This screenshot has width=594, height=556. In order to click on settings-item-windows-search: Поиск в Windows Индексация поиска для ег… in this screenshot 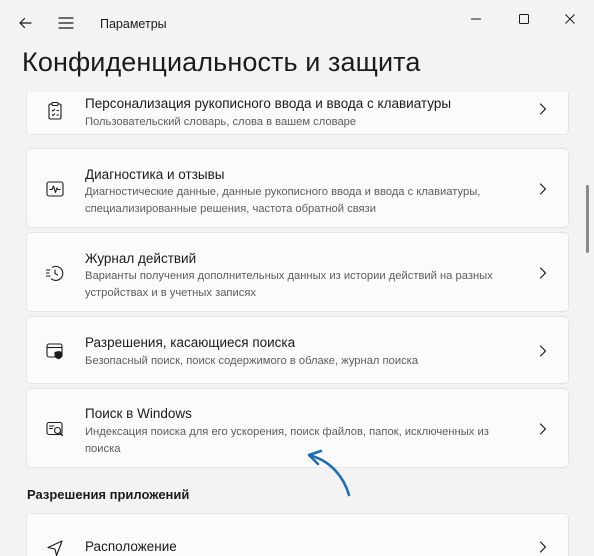, I will do `click(297, 428)`.